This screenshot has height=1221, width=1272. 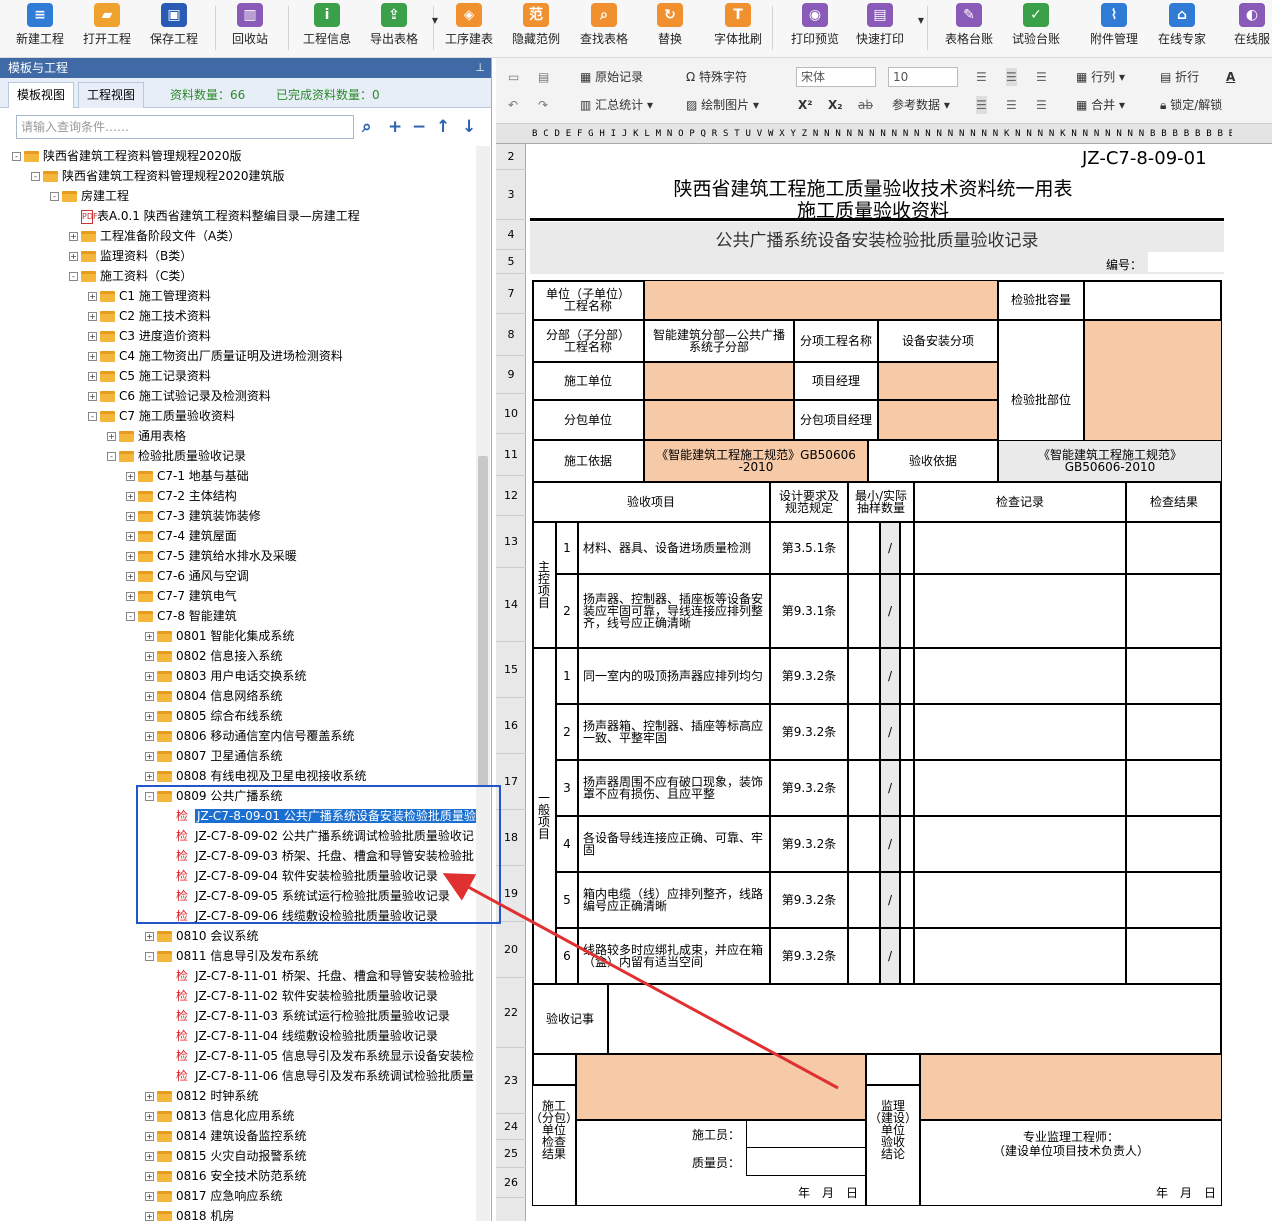 I want to click on tree-node: +0814 建筑设备监控系统, so click(x=225, y=1136).